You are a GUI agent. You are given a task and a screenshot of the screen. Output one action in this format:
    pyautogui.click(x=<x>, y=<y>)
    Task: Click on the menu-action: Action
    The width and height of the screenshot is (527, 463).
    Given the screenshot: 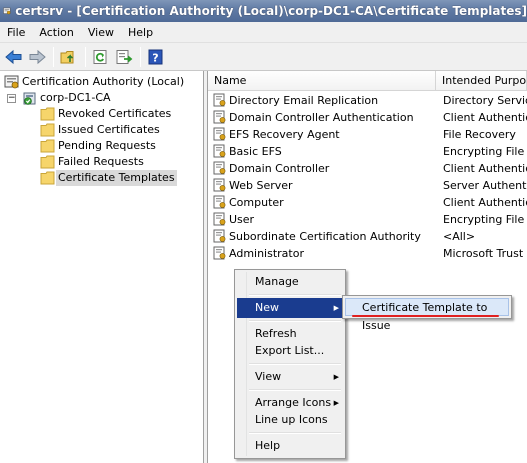 What is the action you would take?
    pyautogui.click(x=56, y=32)
    